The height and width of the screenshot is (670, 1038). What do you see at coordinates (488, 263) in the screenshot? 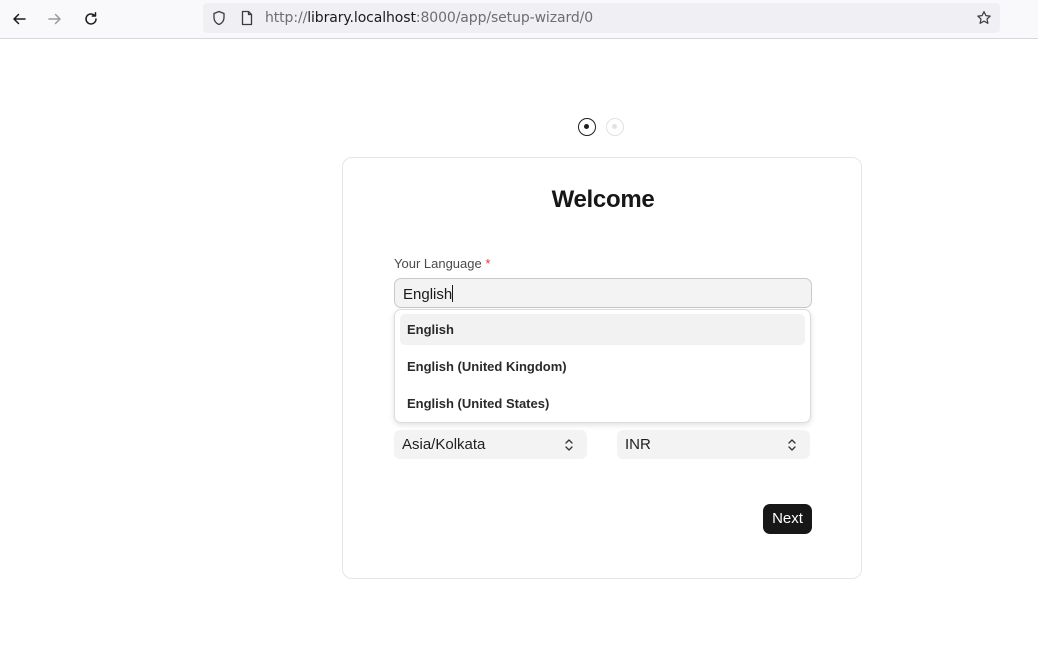
I see `required-marker: *` at bounding box center [488, 263].